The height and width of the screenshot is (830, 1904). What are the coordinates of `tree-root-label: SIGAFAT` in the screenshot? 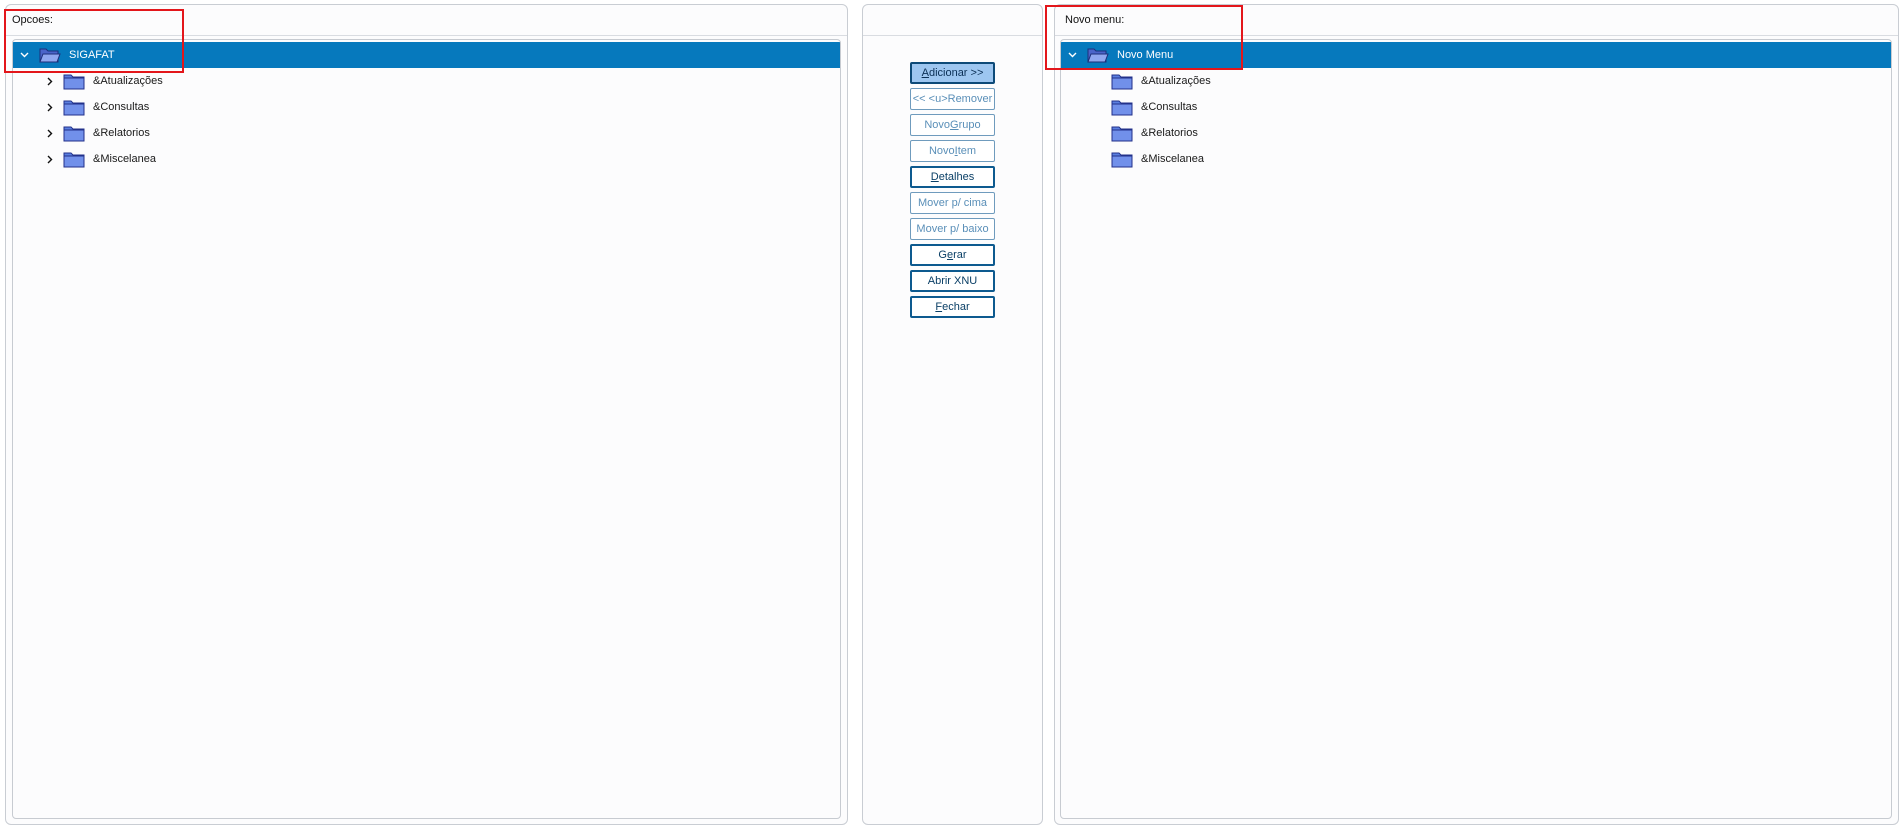 It's located at (92, 55).